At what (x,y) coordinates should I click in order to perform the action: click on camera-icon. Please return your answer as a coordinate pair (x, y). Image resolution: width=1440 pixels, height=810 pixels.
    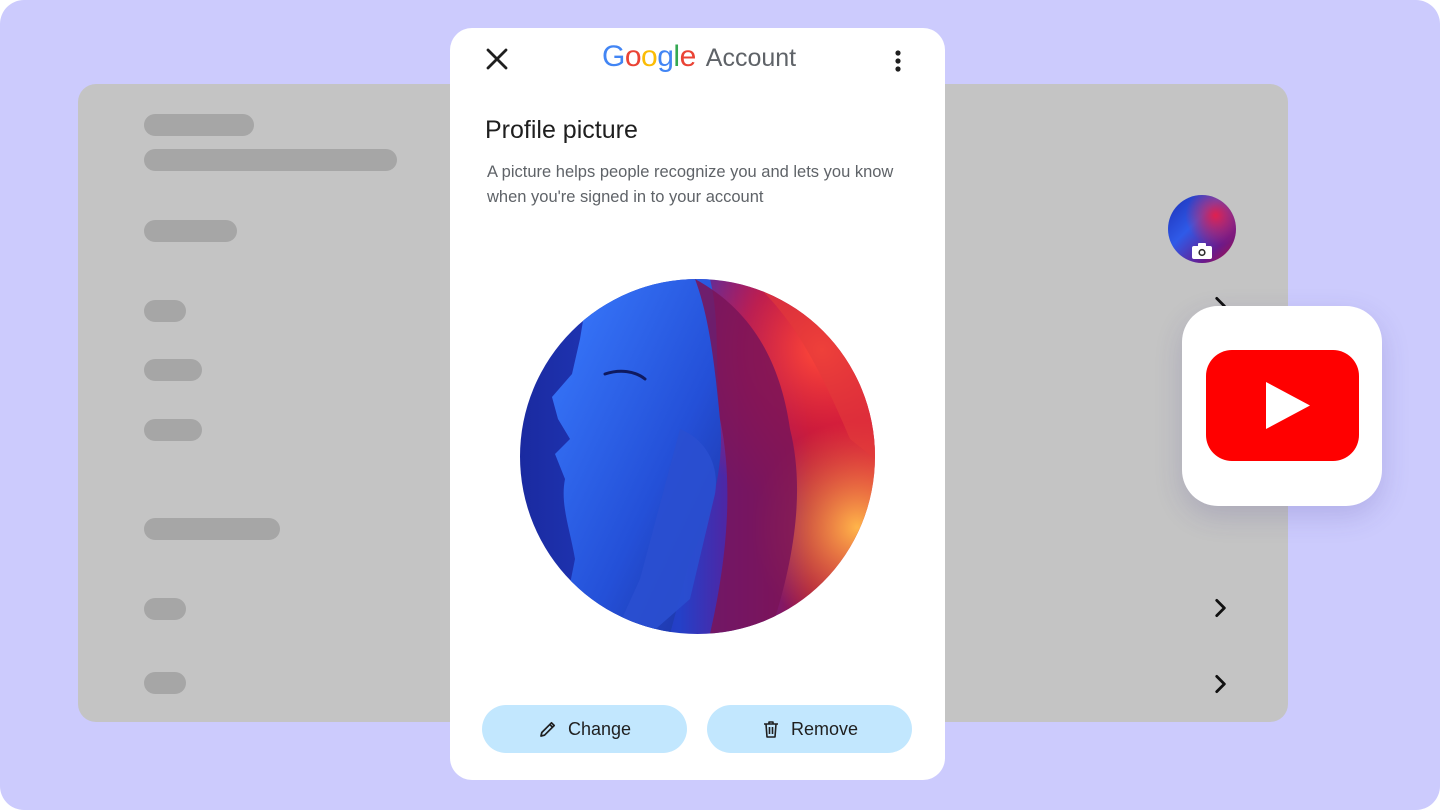
    Looking at the image, I should click on (1202, 251).